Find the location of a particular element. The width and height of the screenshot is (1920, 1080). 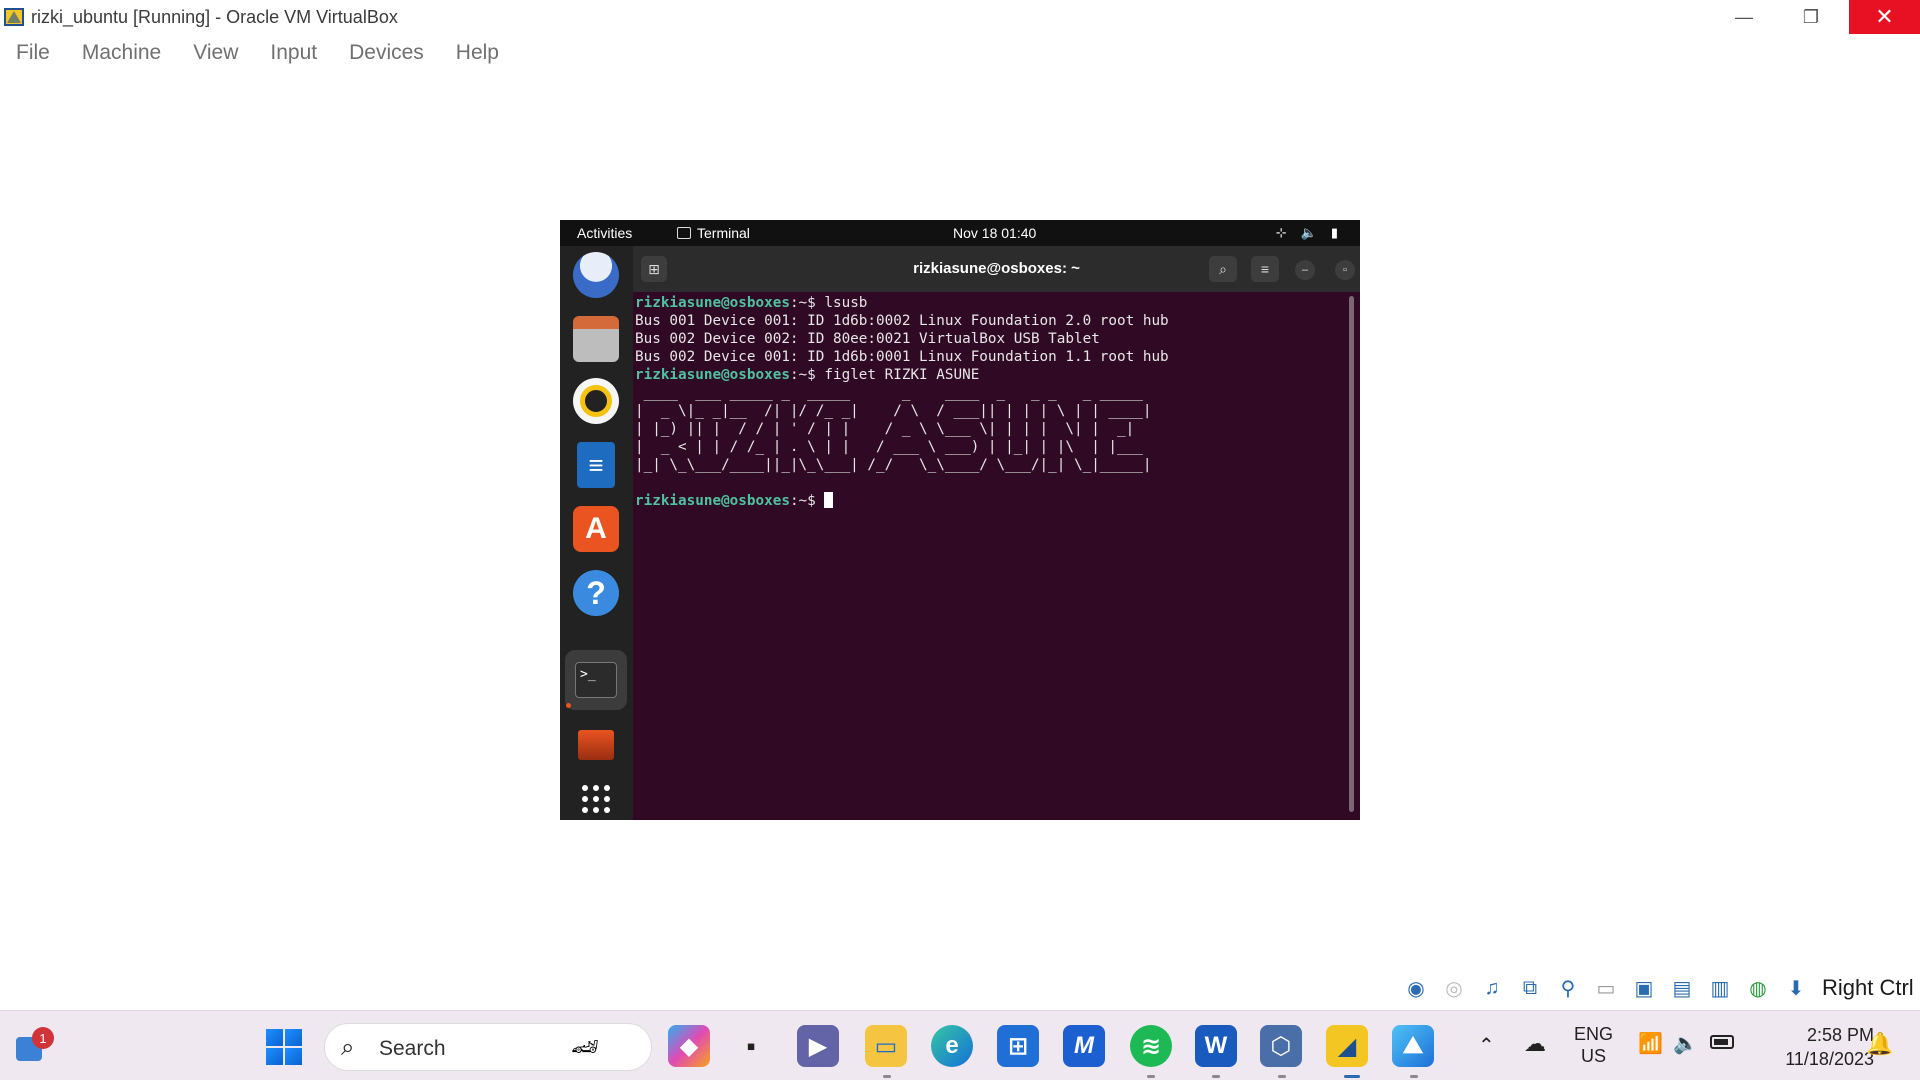

virtualbox-taskbar-icon: ⬡ is located at coordinates (1281, 1046).